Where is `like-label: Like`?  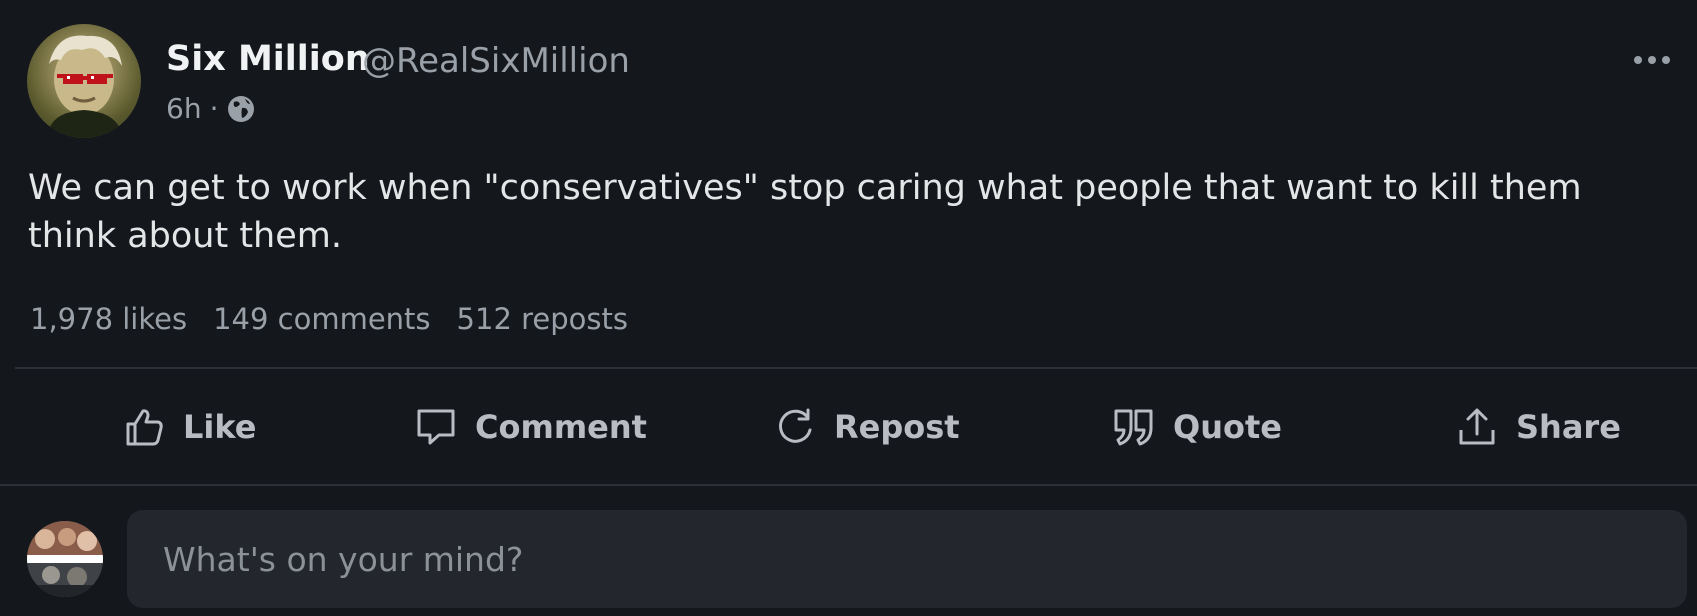
like-label: Like is located at coordinates (220, 427).